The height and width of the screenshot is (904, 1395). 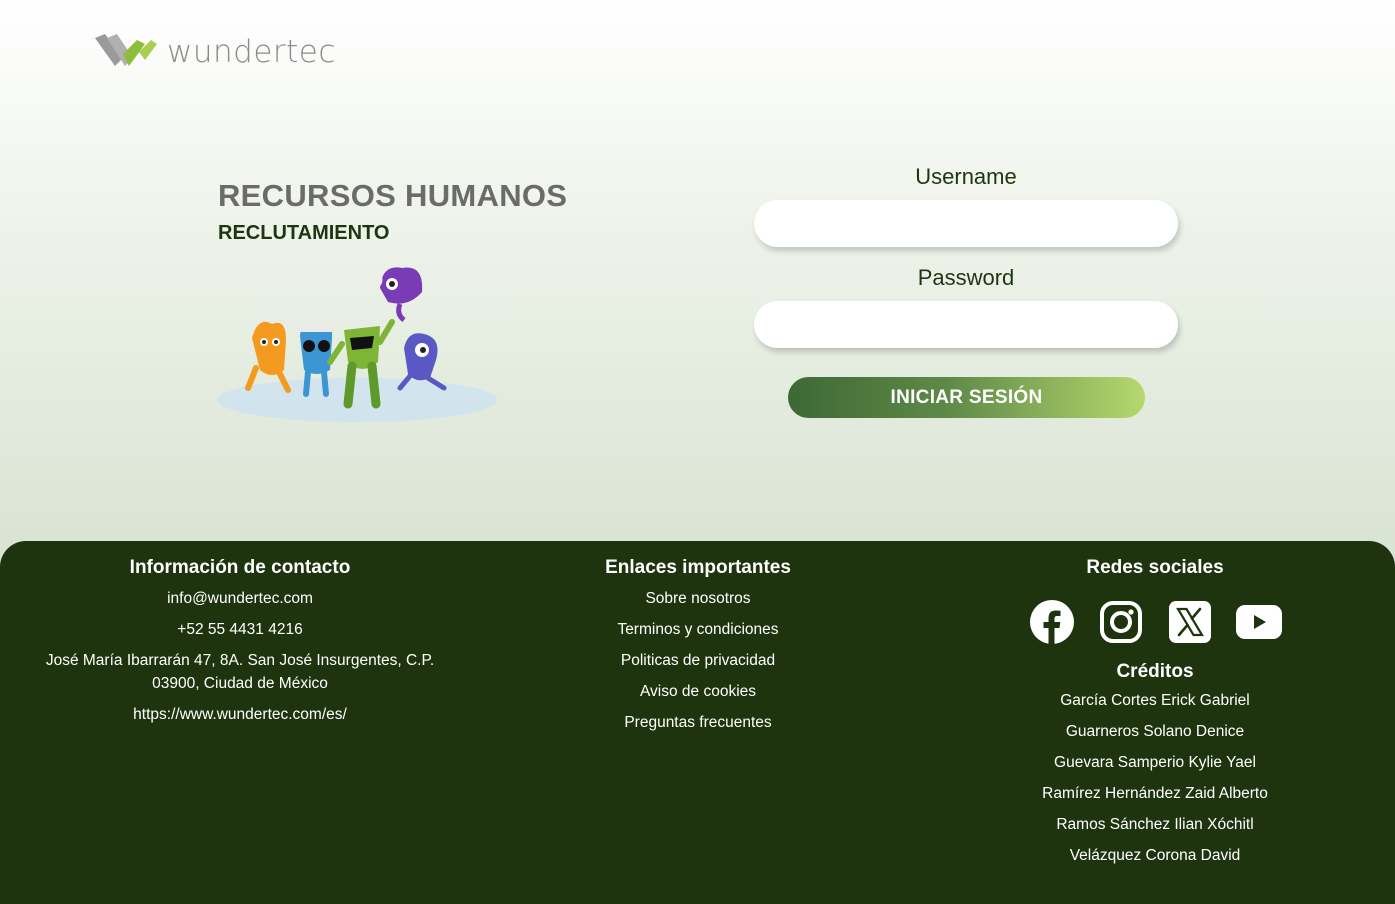 I want to click on credit-name: Guarneros Solano Denice, so click(x=1155, y=731).